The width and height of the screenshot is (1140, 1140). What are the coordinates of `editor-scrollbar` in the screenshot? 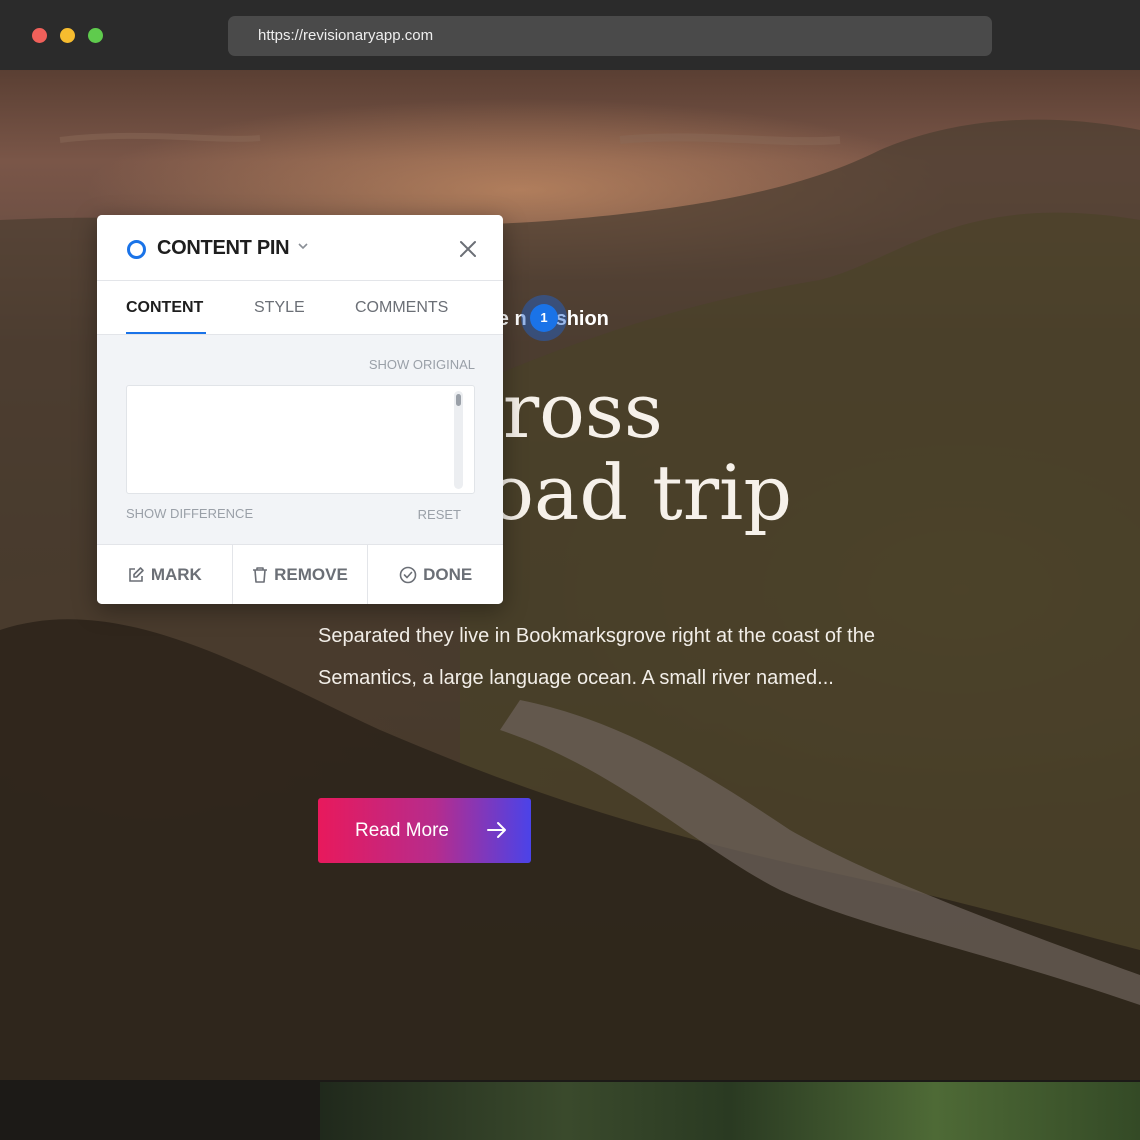 It's located at (458, 440).